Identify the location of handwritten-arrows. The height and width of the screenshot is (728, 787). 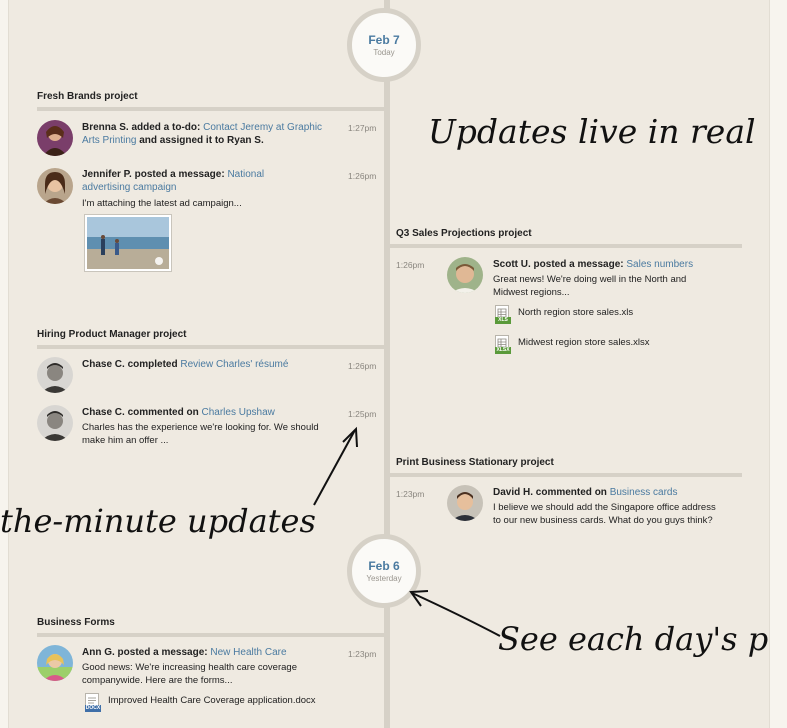
(407, 531).